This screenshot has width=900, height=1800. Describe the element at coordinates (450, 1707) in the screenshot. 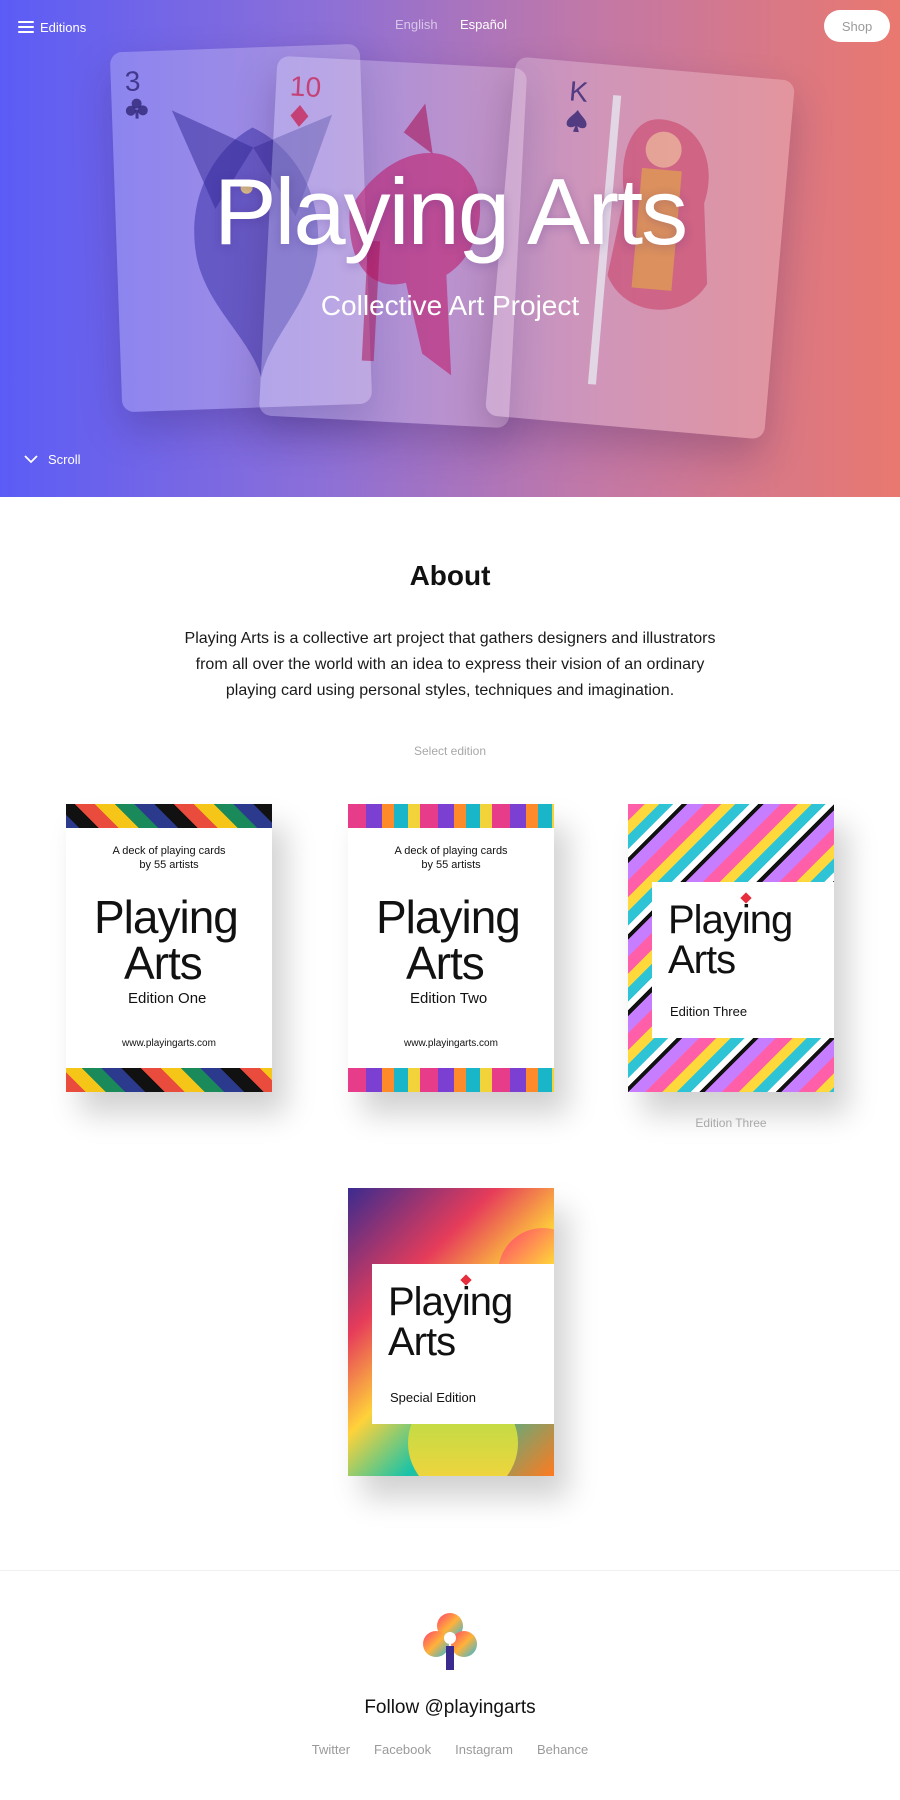

I see `follow-heading: Follow @playingarts` at that location.